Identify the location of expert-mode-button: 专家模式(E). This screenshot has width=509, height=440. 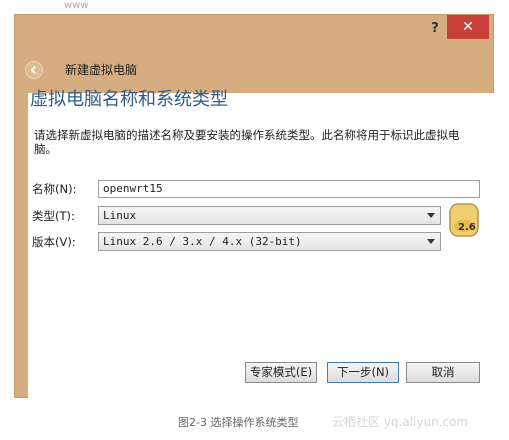
(281, 372).